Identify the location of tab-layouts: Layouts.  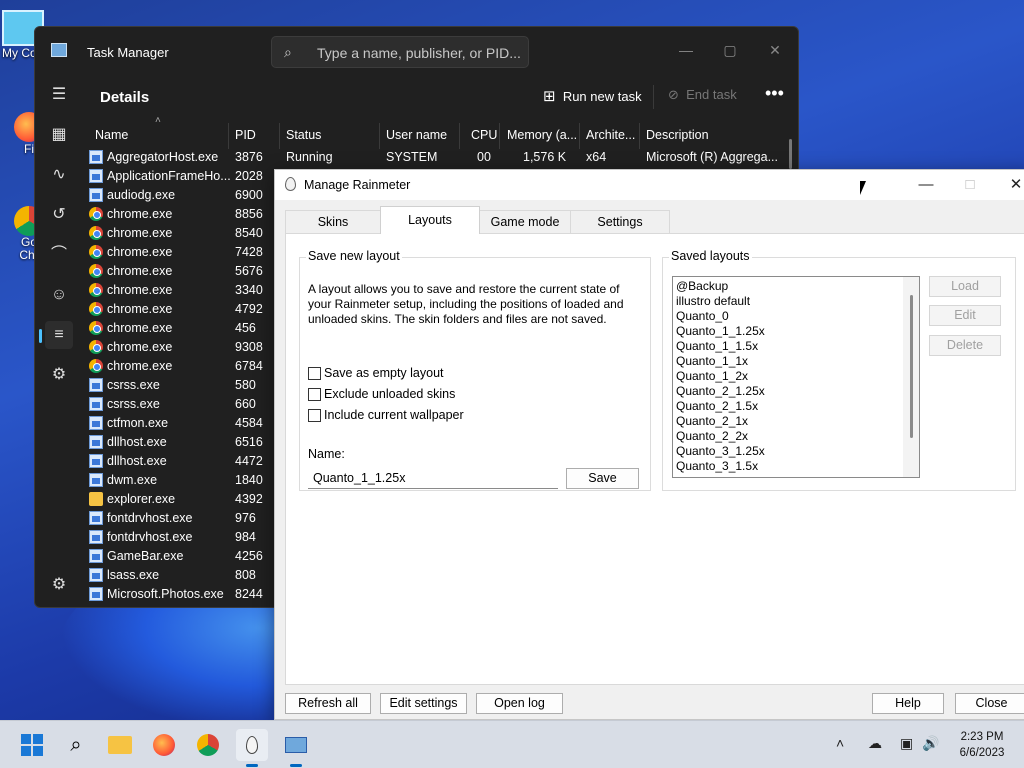
(430, 220).